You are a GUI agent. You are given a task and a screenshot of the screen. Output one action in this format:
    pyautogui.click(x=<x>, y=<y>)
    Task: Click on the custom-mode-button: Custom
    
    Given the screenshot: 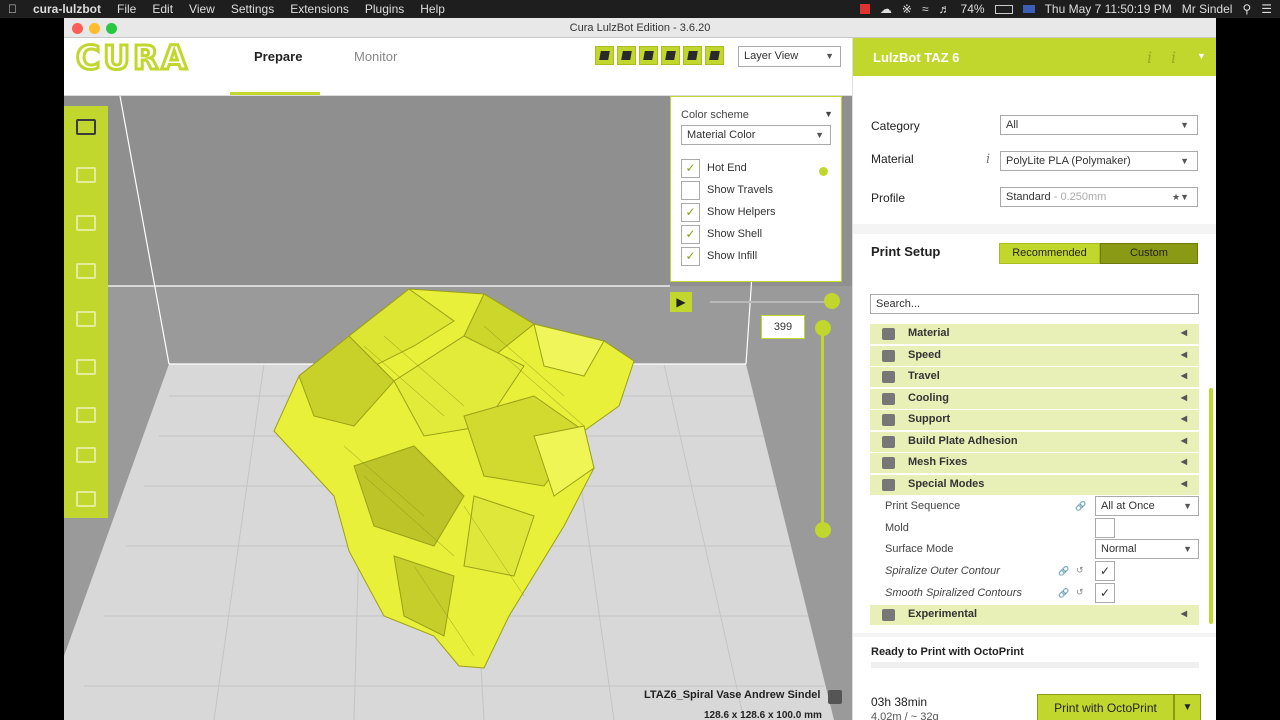 What is the action you would take?
    pyautogui.click(x=1149, y=253)
    